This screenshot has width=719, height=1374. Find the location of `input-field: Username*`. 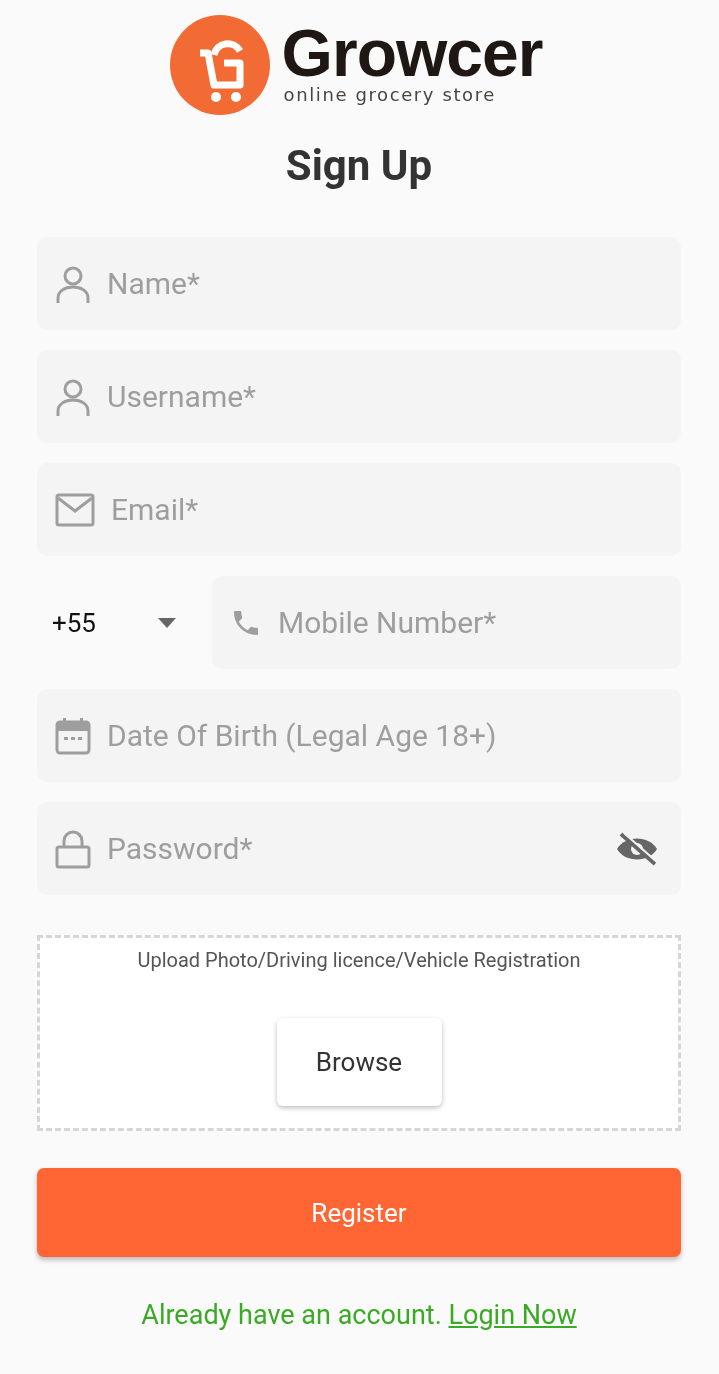

input-field: Username* is located at coordinates (359, 396).